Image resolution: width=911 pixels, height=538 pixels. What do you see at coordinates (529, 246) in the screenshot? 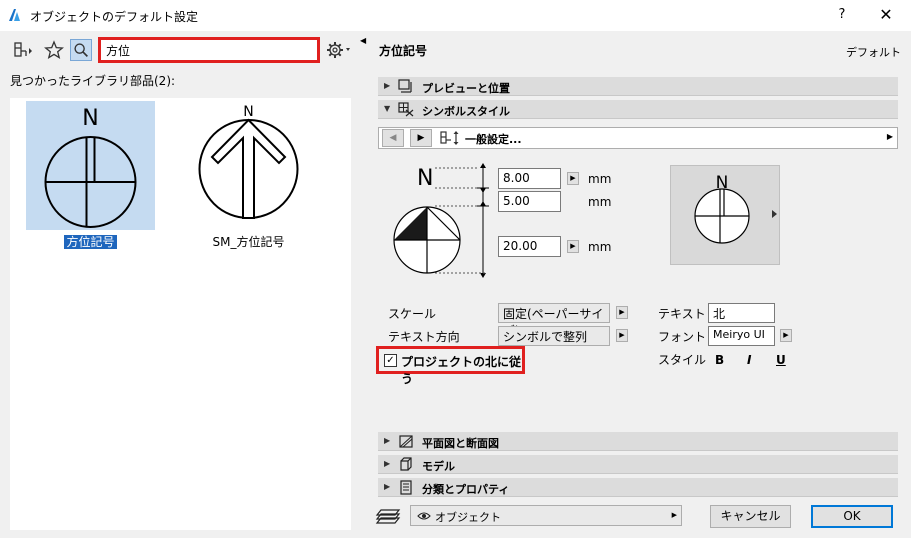
I see `symbol-diameter-input: 20.00` at bounding box center [529, 246].